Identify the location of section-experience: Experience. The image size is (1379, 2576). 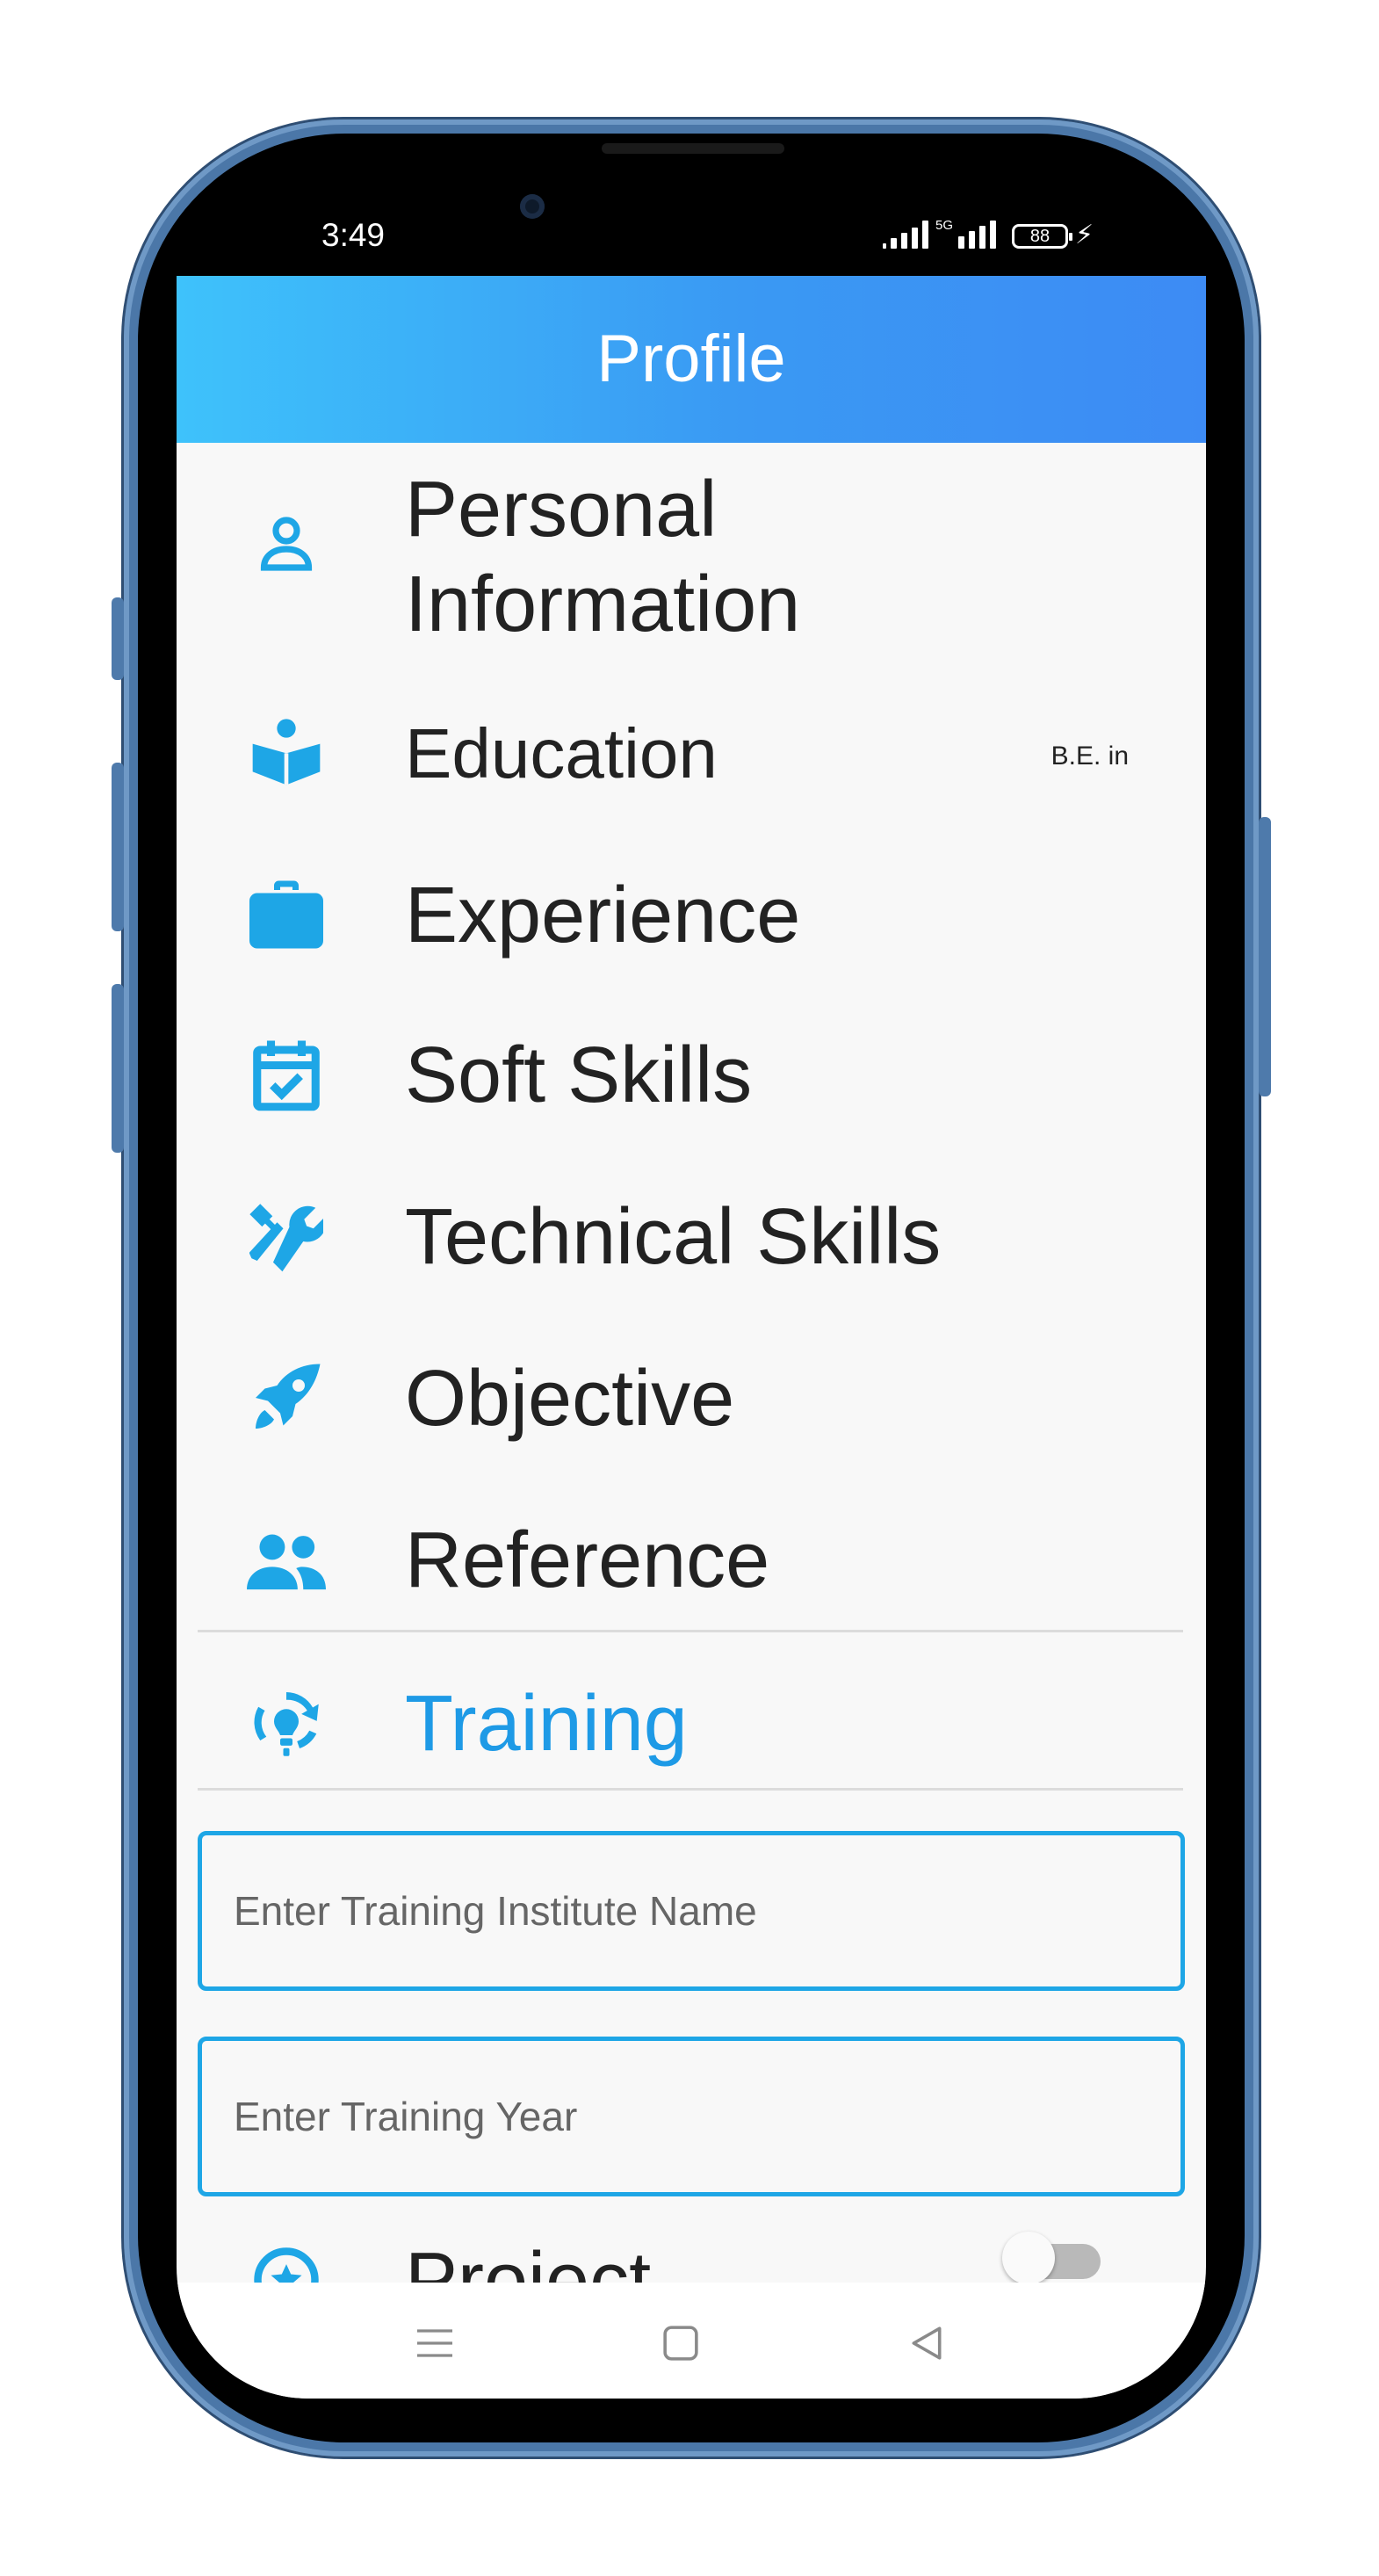
(691, 916).